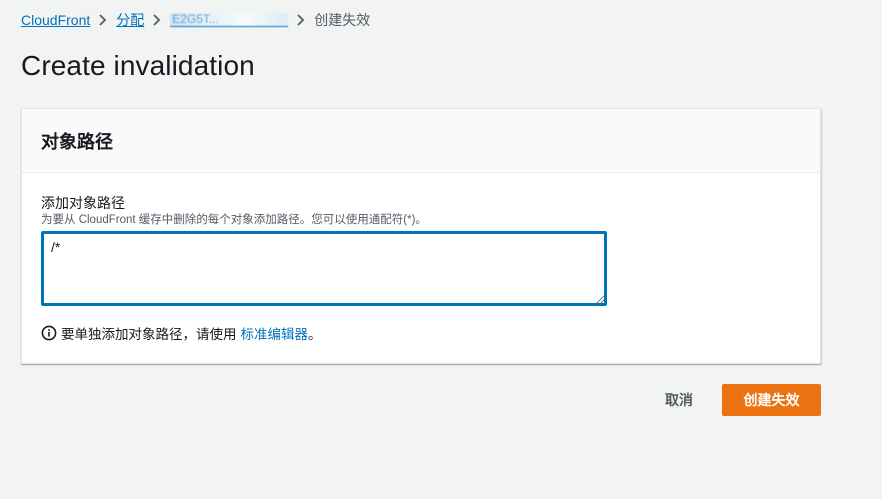 This screenshot has height=499, width=882. I want to click on info-row: 要单独添加对象路径，请使用 标准编辑器 。, so click(181, 333).